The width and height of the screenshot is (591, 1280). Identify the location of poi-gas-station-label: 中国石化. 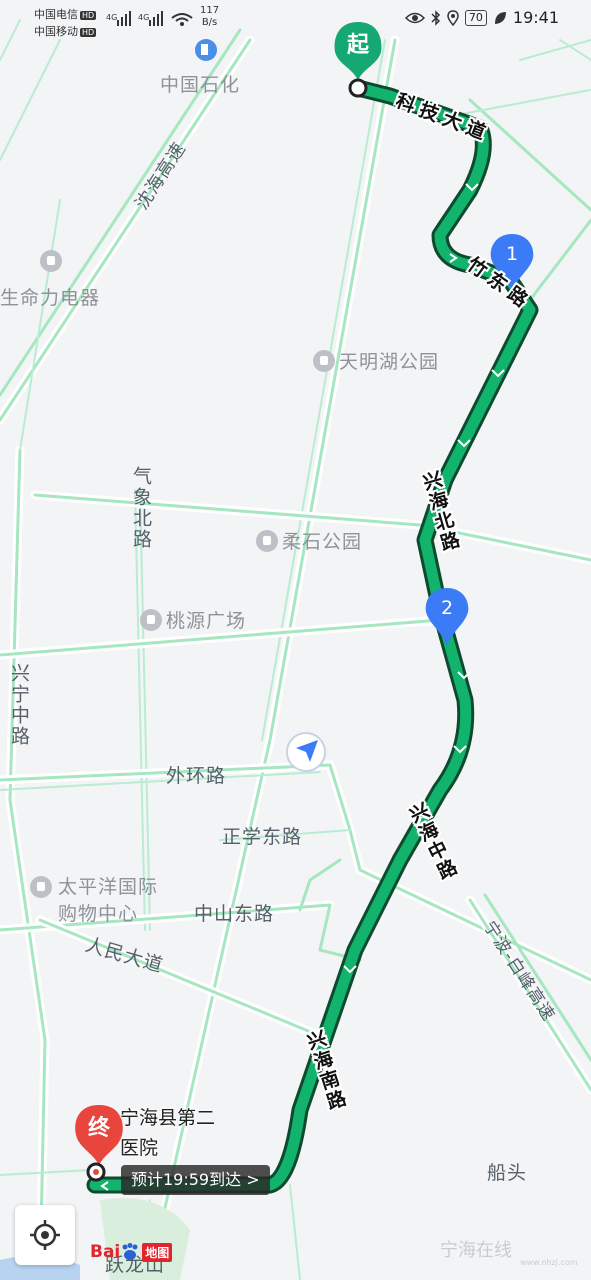
(200, 83).